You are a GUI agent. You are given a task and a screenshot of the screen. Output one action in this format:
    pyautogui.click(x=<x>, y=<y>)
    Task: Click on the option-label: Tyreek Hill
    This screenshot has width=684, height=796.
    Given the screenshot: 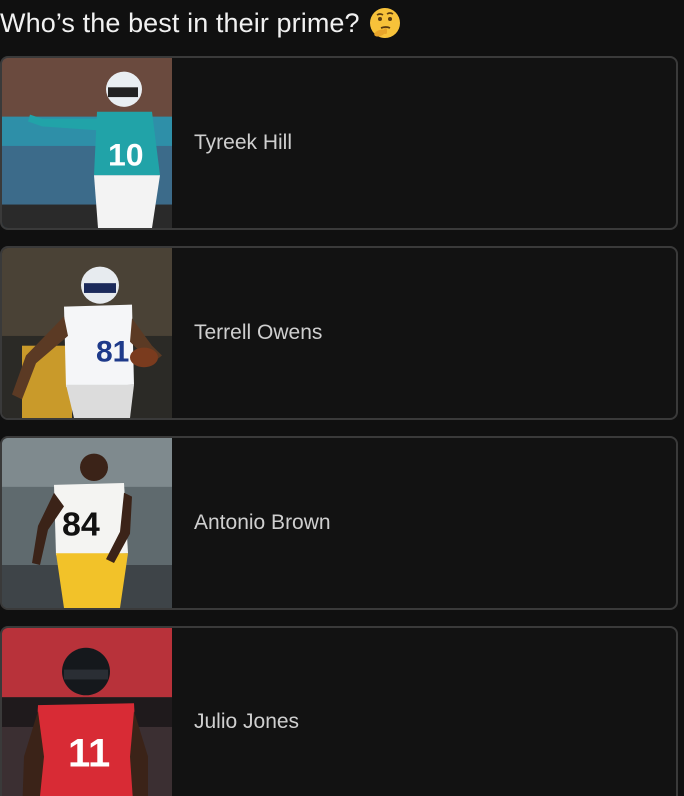 What is the action you would take?
    pyautogui.click(x=243, y=142)
    